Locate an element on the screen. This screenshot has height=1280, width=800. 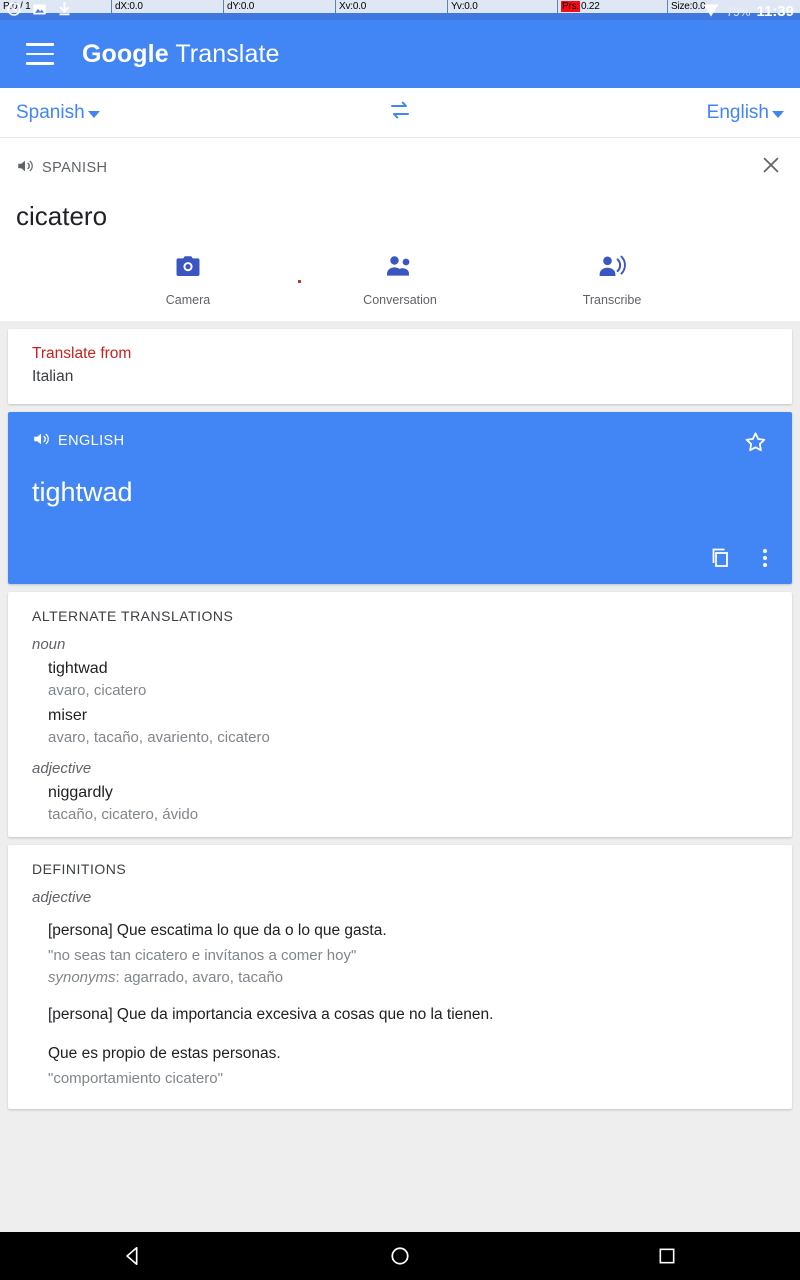
translation-actions is located at coordinates (400, 558).